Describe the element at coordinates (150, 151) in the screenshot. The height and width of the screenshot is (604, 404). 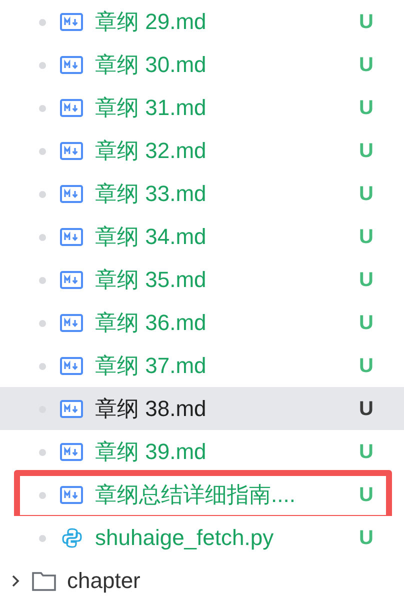
I see `file-name: 章纲 32.md` at that location.